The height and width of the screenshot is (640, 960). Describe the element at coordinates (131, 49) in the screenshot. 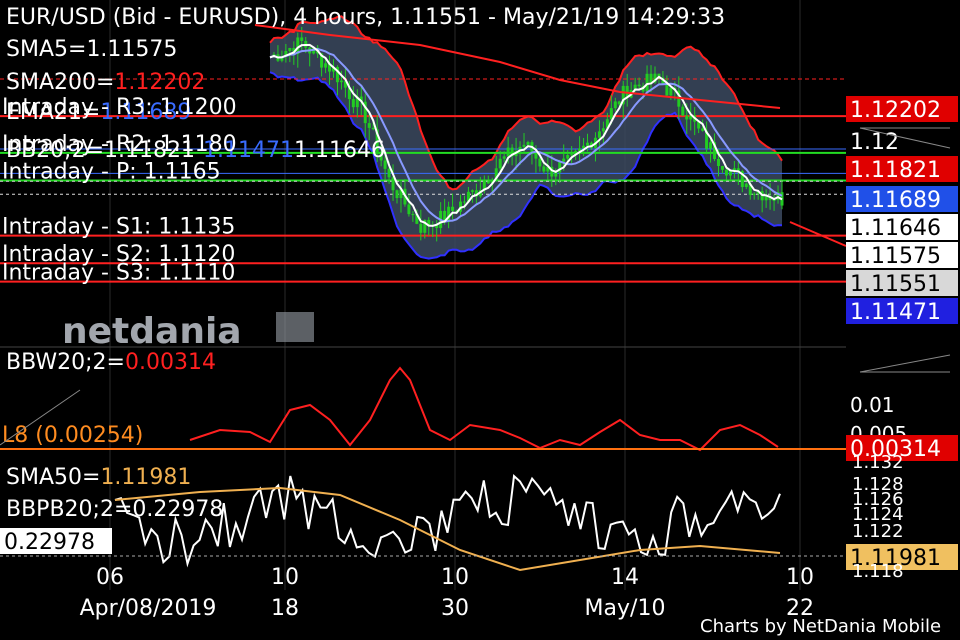

I see `sma5-value: 1.11575` at that location.